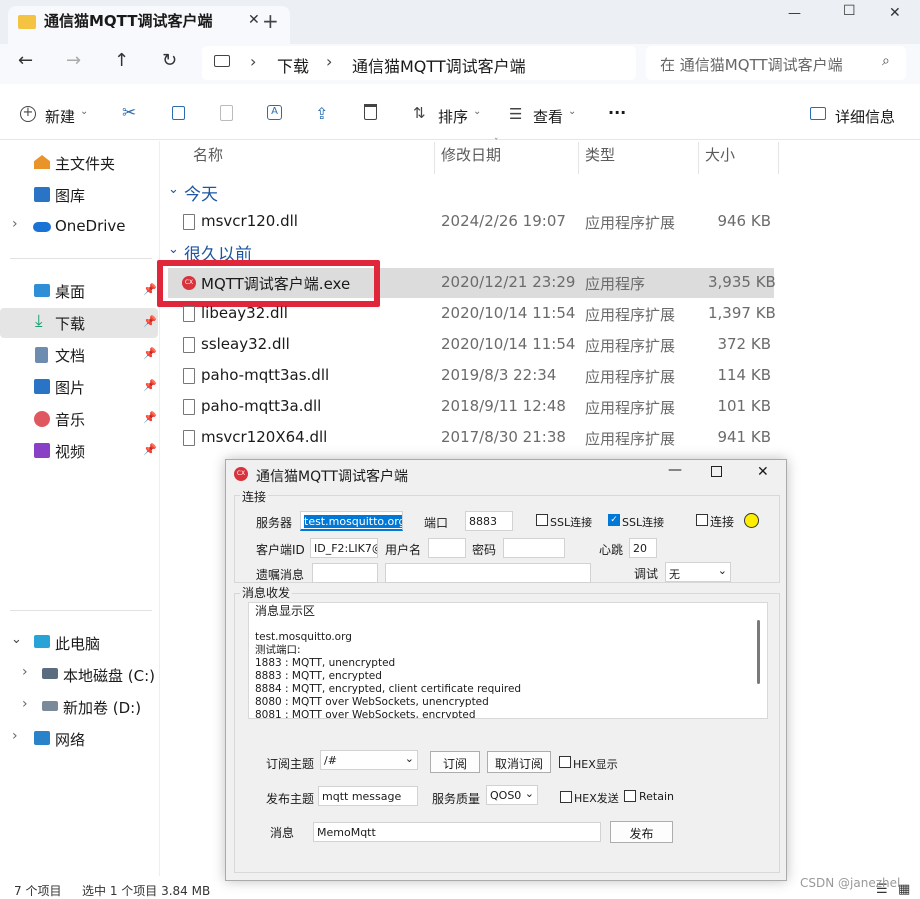 The width and height of the screenshot is (920, 899). What do you see at coordinates (42, 738) in the screenshot?
I see `network-icon` at bounding box center [42, 738].